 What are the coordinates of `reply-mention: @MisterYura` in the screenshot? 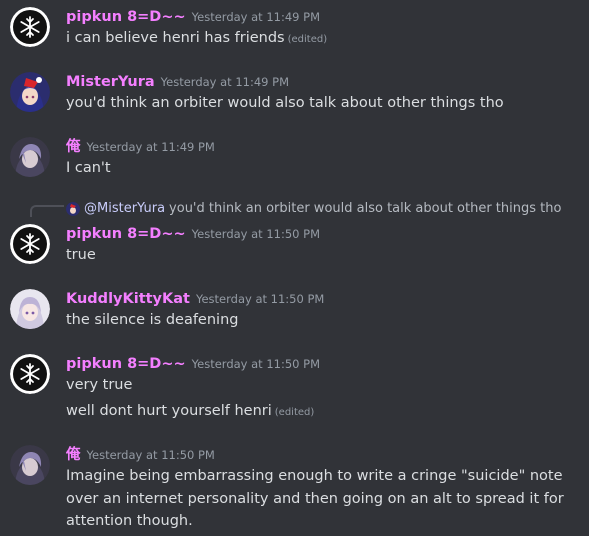 It's located at (124, 208).